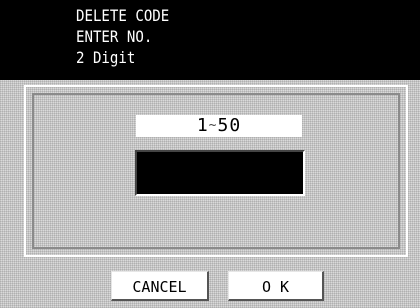 The height and width of the screenshot is (308, 420). Describe the element at coordinates (160, 286) in the screenshot. I see `cancel-button: CANCEL` at that location.